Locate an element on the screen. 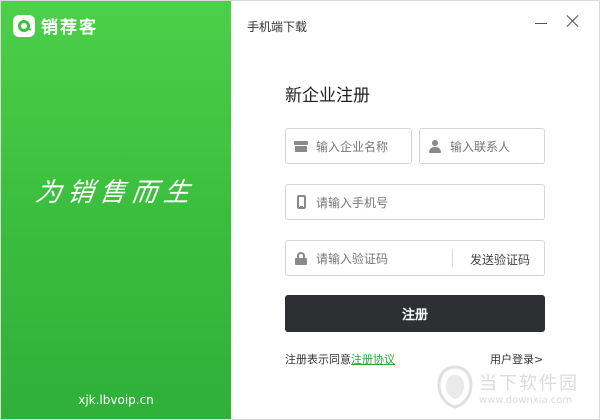  send-code-button: 发送验证码 is located at coordinates (500, 259).